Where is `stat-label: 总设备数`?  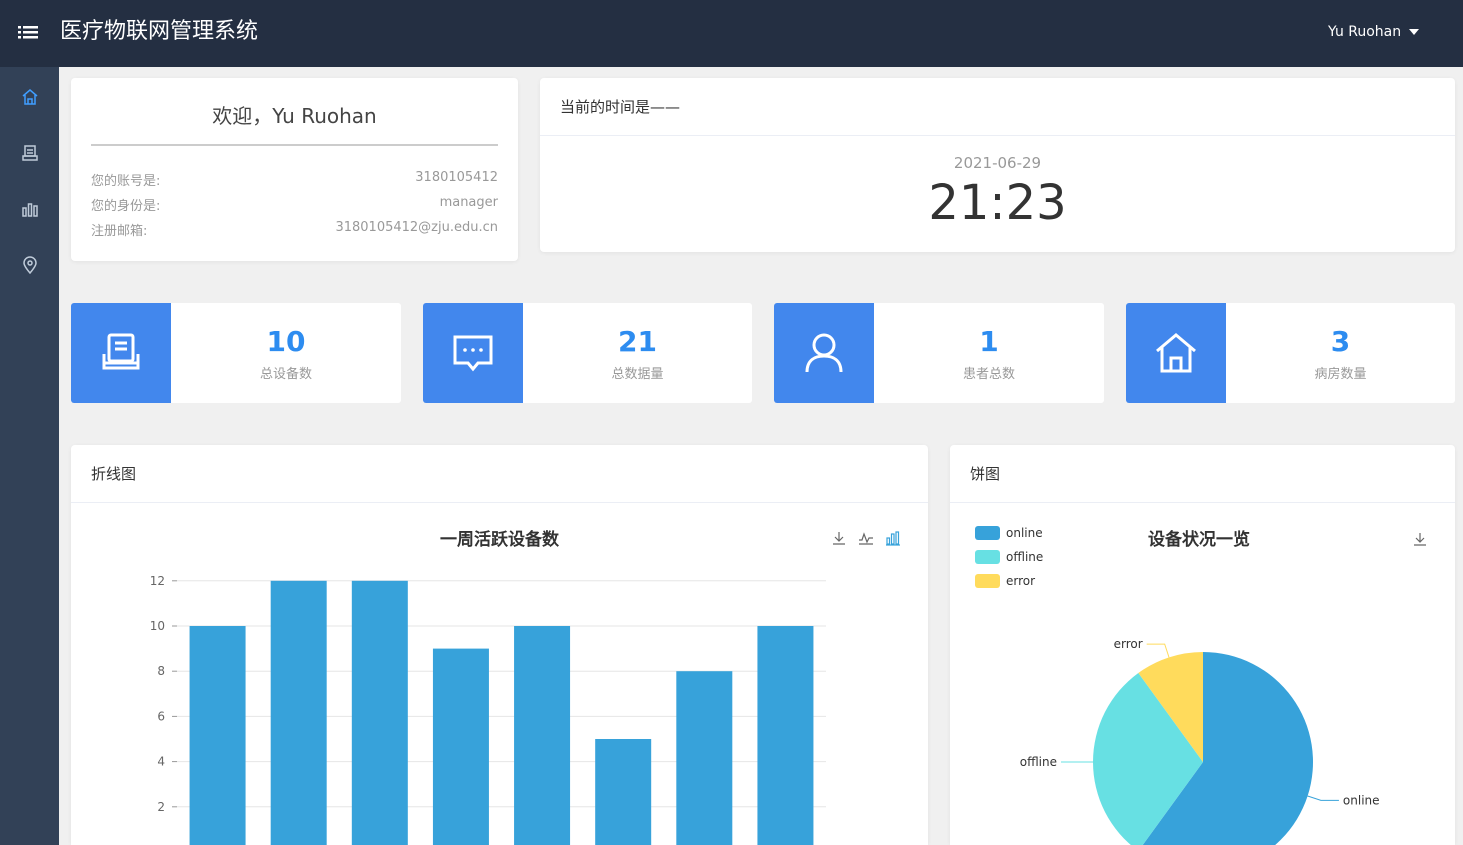 stat-label: 总设备数 is located at coordinates (285, 374).